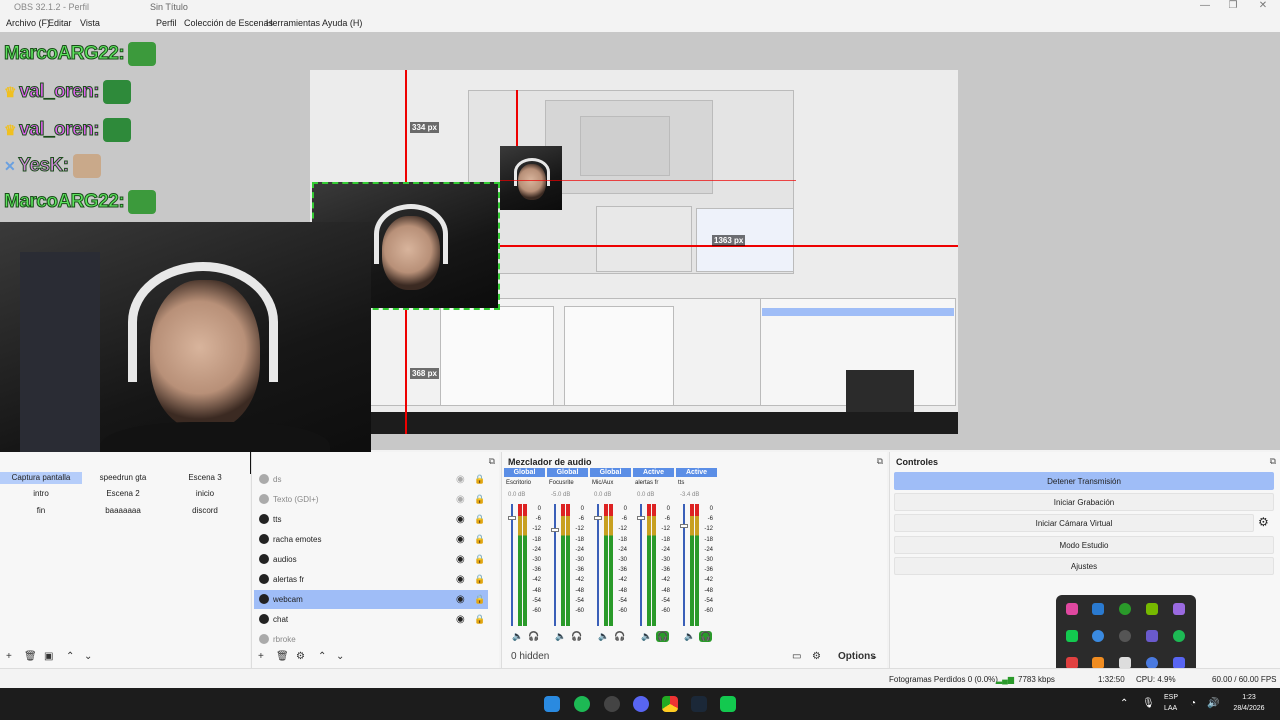 The height and width of the screenshot is (720, 1280). What do you see at coordinates (205, 478) in the screenshot?
I see `scene-item: Escena 3` at bounding box center [205, 478].